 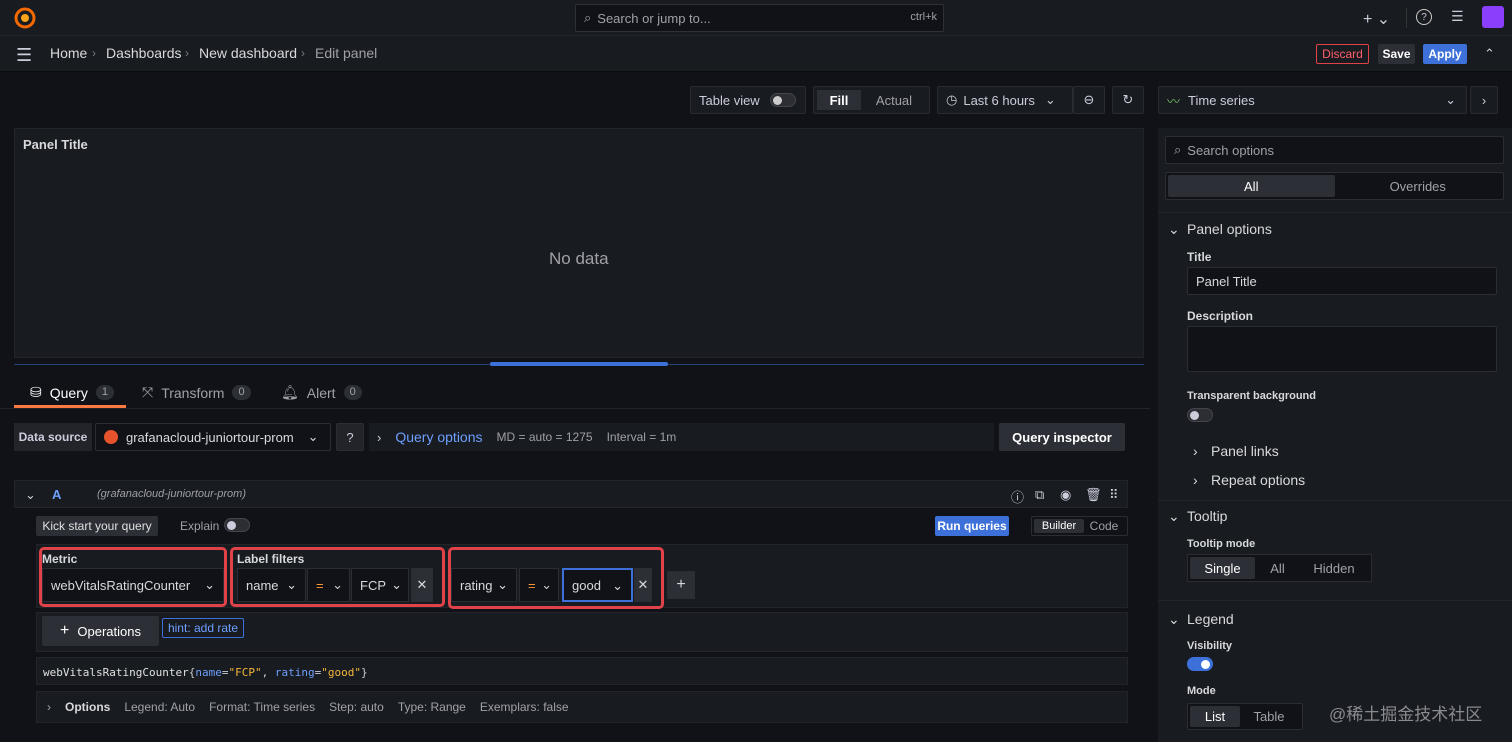 What do you see at coordinates (1114, 495) in the screenshot?
I see `drag-handle-icon: ⠿` at bounding box center [1114, 495].